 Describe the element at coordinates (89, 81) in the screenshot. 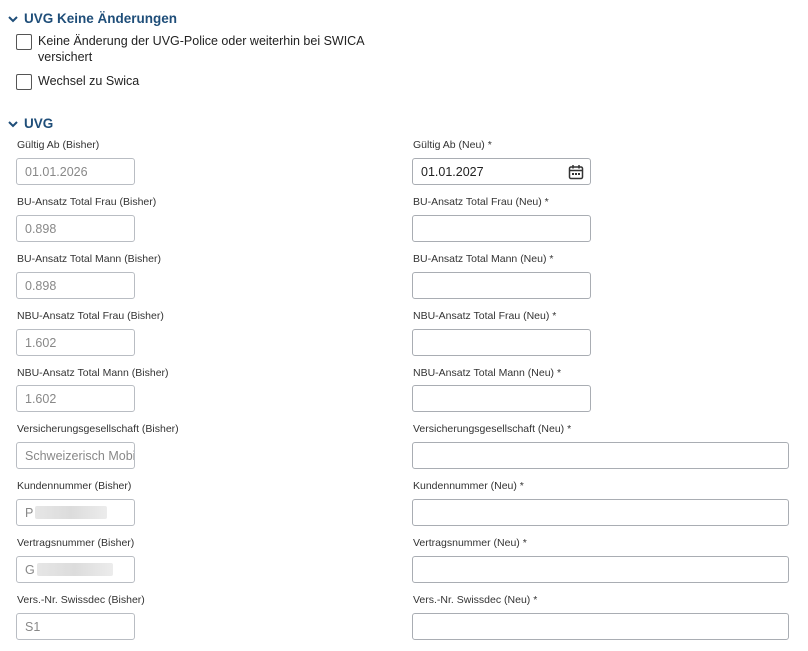

I see `option-label-wechsel-zu-swica: Wechsel zu Swica` at that location.